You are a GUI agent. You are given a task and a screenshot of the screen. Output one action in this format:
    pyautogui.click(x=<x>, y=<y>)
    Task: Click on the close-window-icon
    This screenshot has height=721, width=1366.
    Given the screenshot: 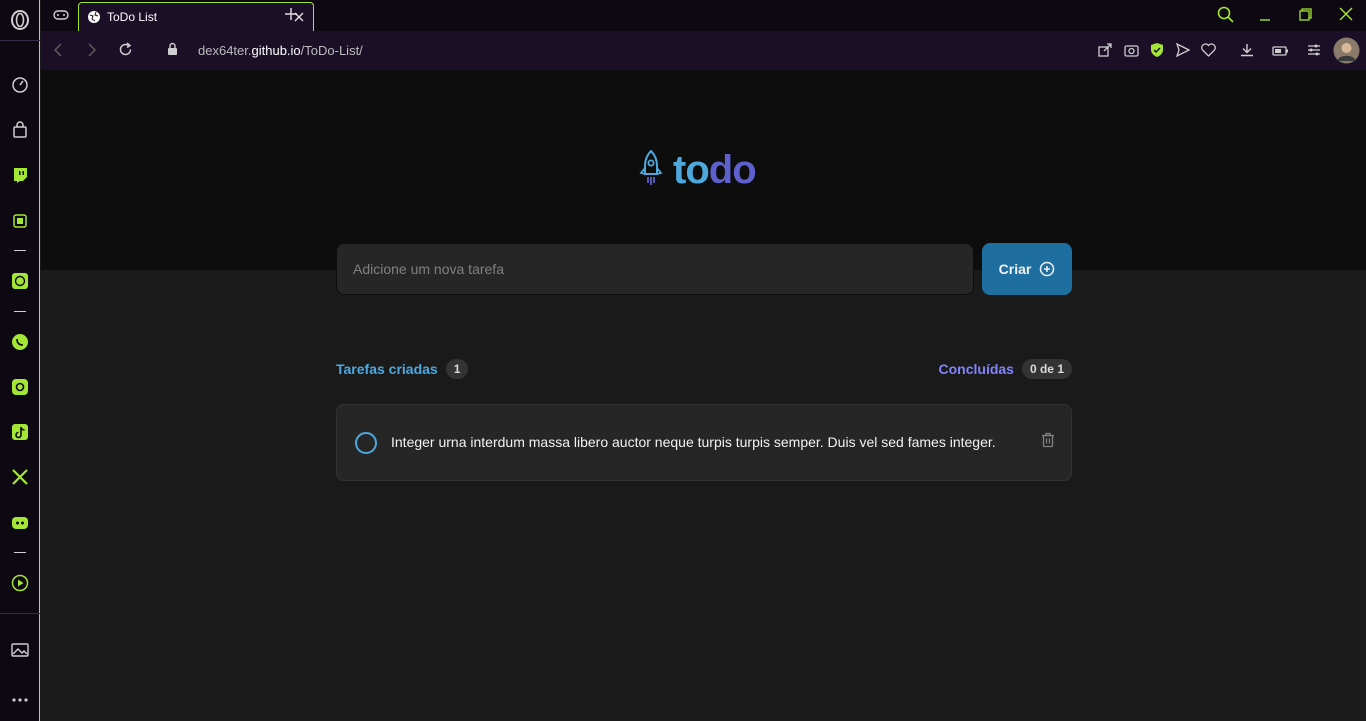 What is the action you would take?
    pyautogui.click(x=1346, y=16)
    